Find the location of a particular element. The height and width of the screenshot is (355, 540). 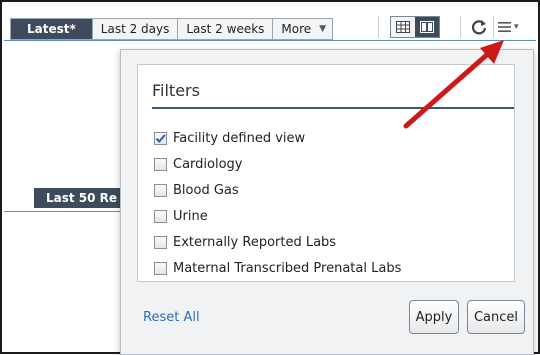

time-range-tabs: Latest* Last 2 days Last 2 weeks More ▼ is located at coordinates (172, 29).